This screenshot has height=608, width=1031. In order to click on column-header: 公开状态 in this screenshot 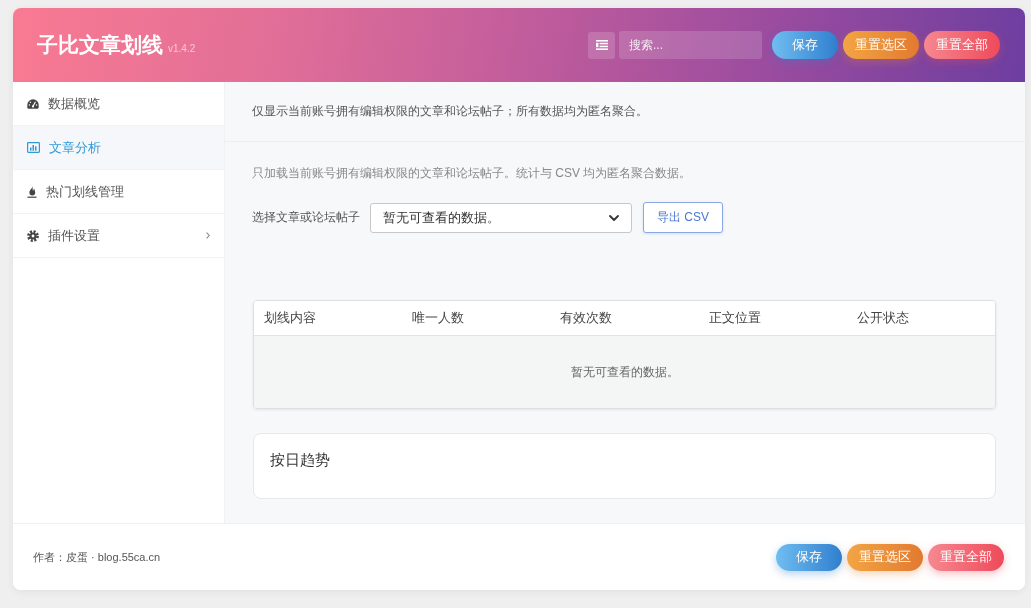, I will do `click(882, 318)`.